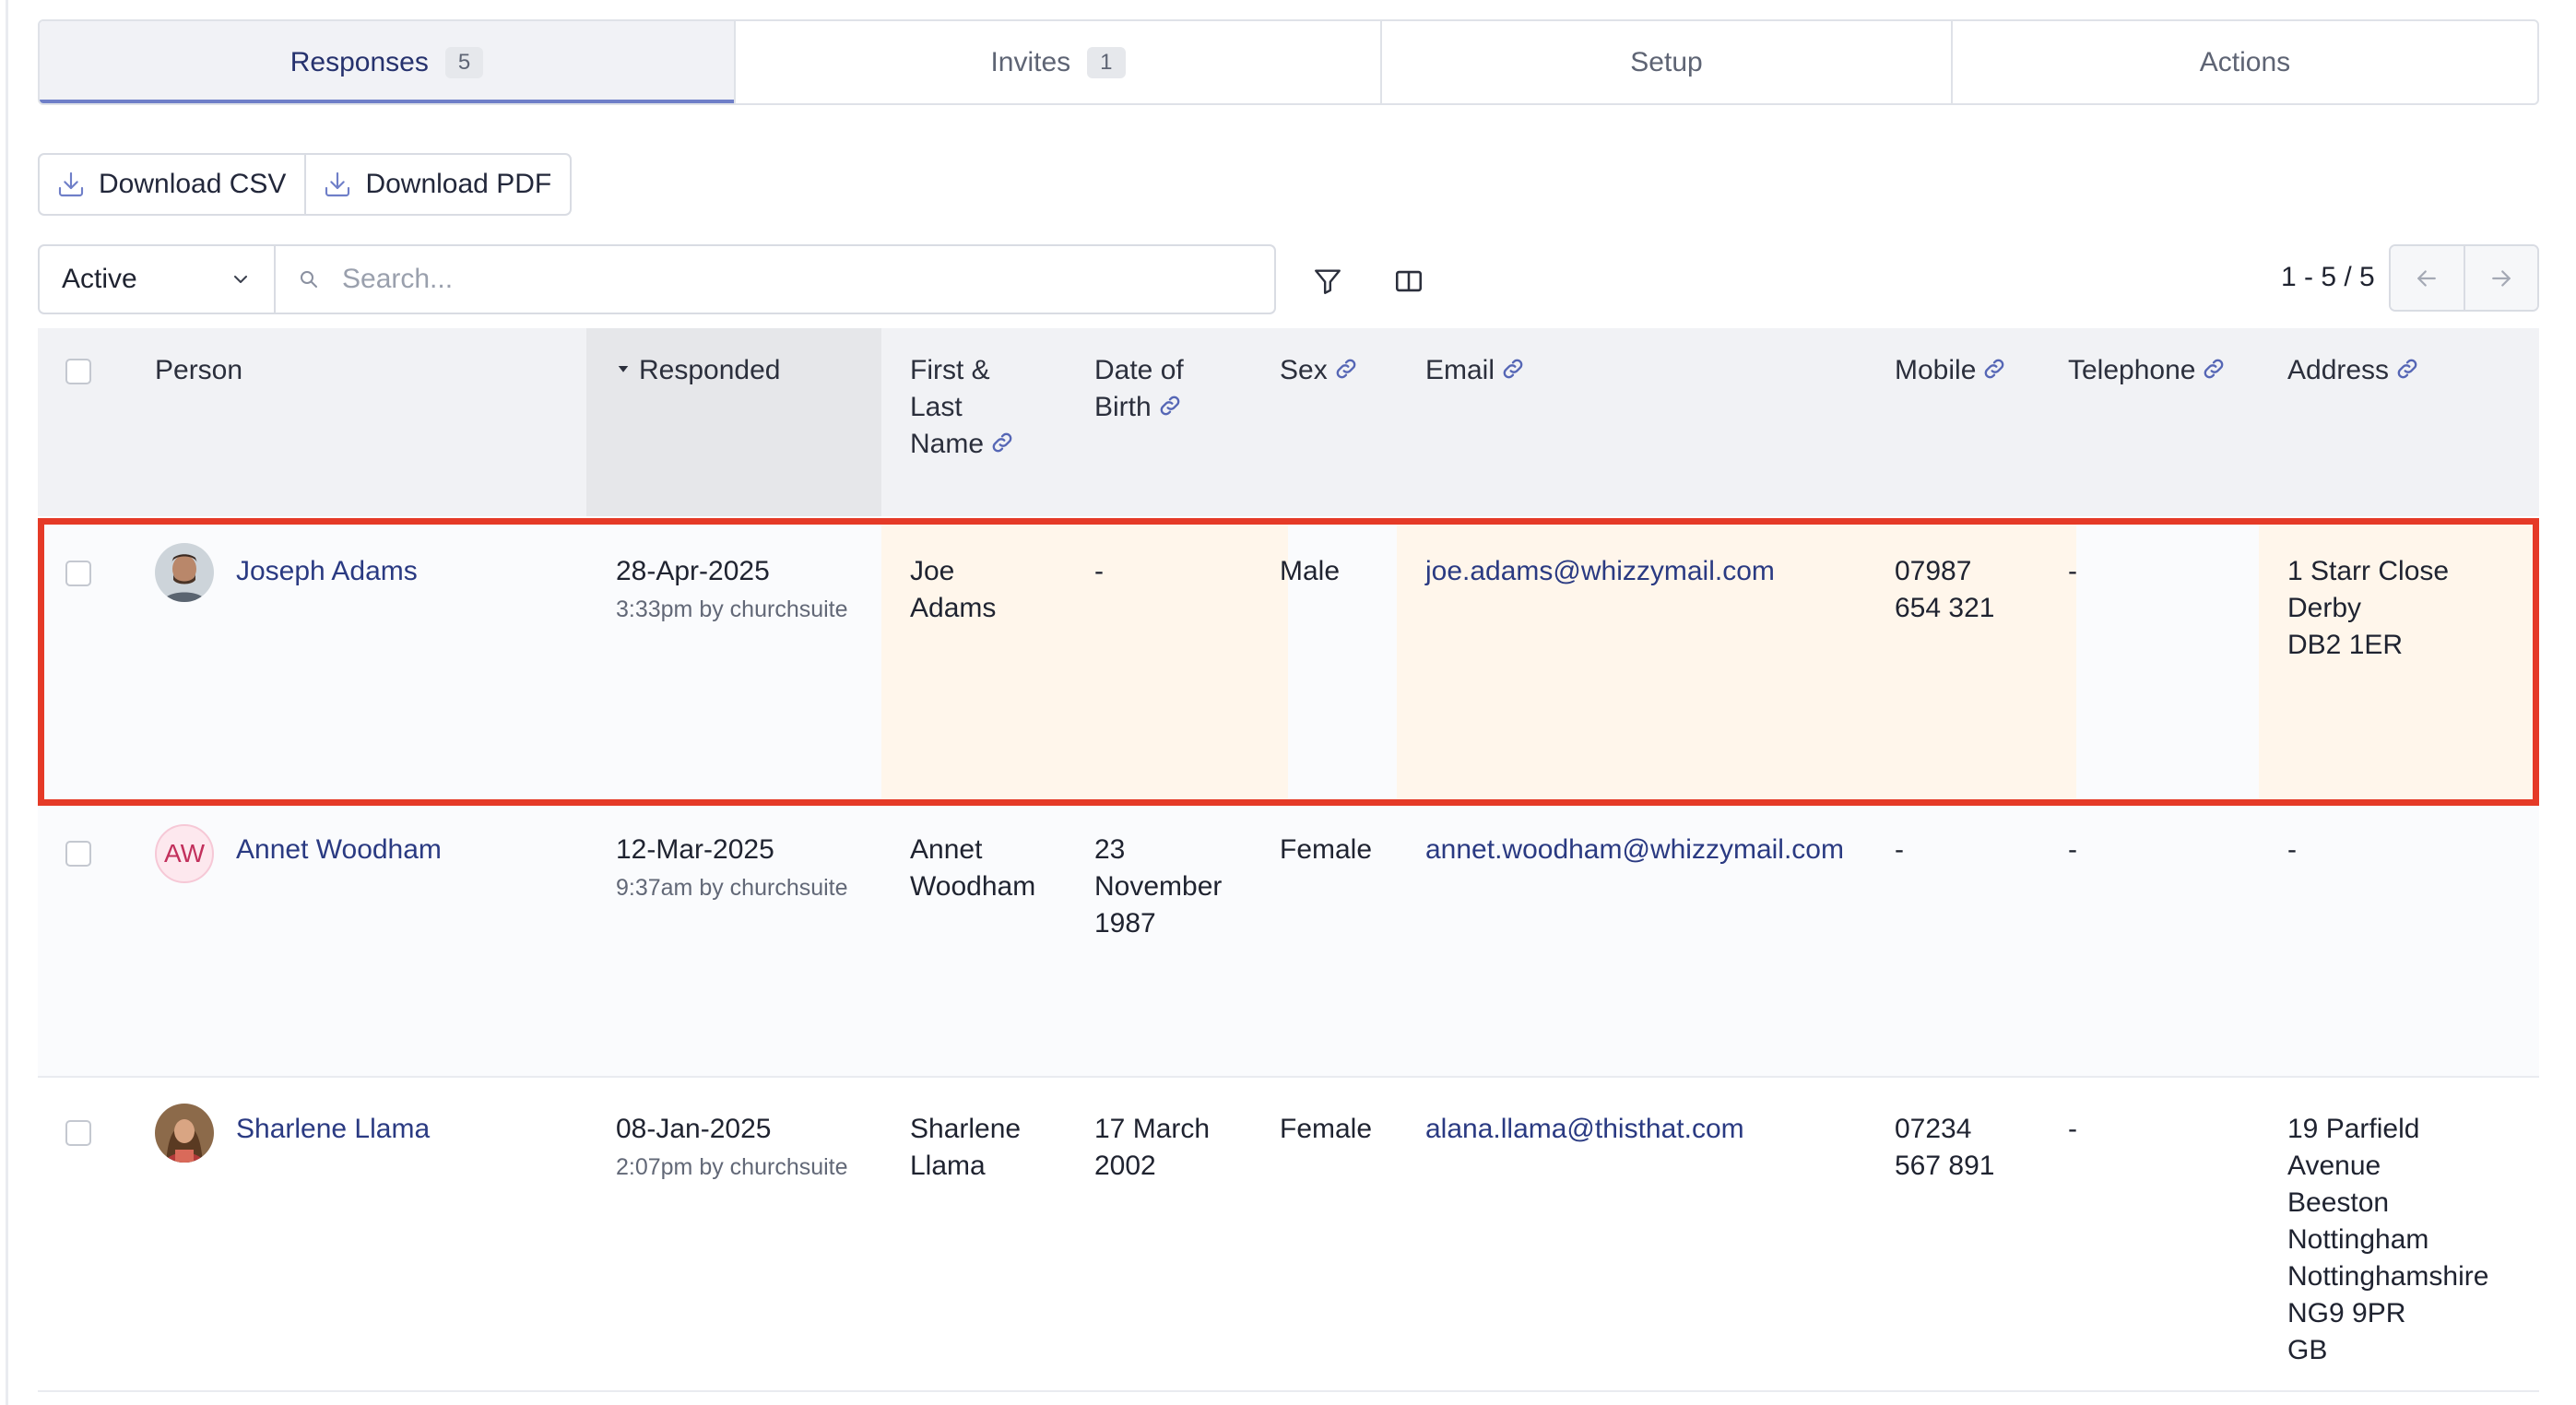  What do you see at coordinates (1634, 850) in the screenshot?
I see `email-link: annet.woodham@whizzymail.com` at bounding box center [1634, 850].